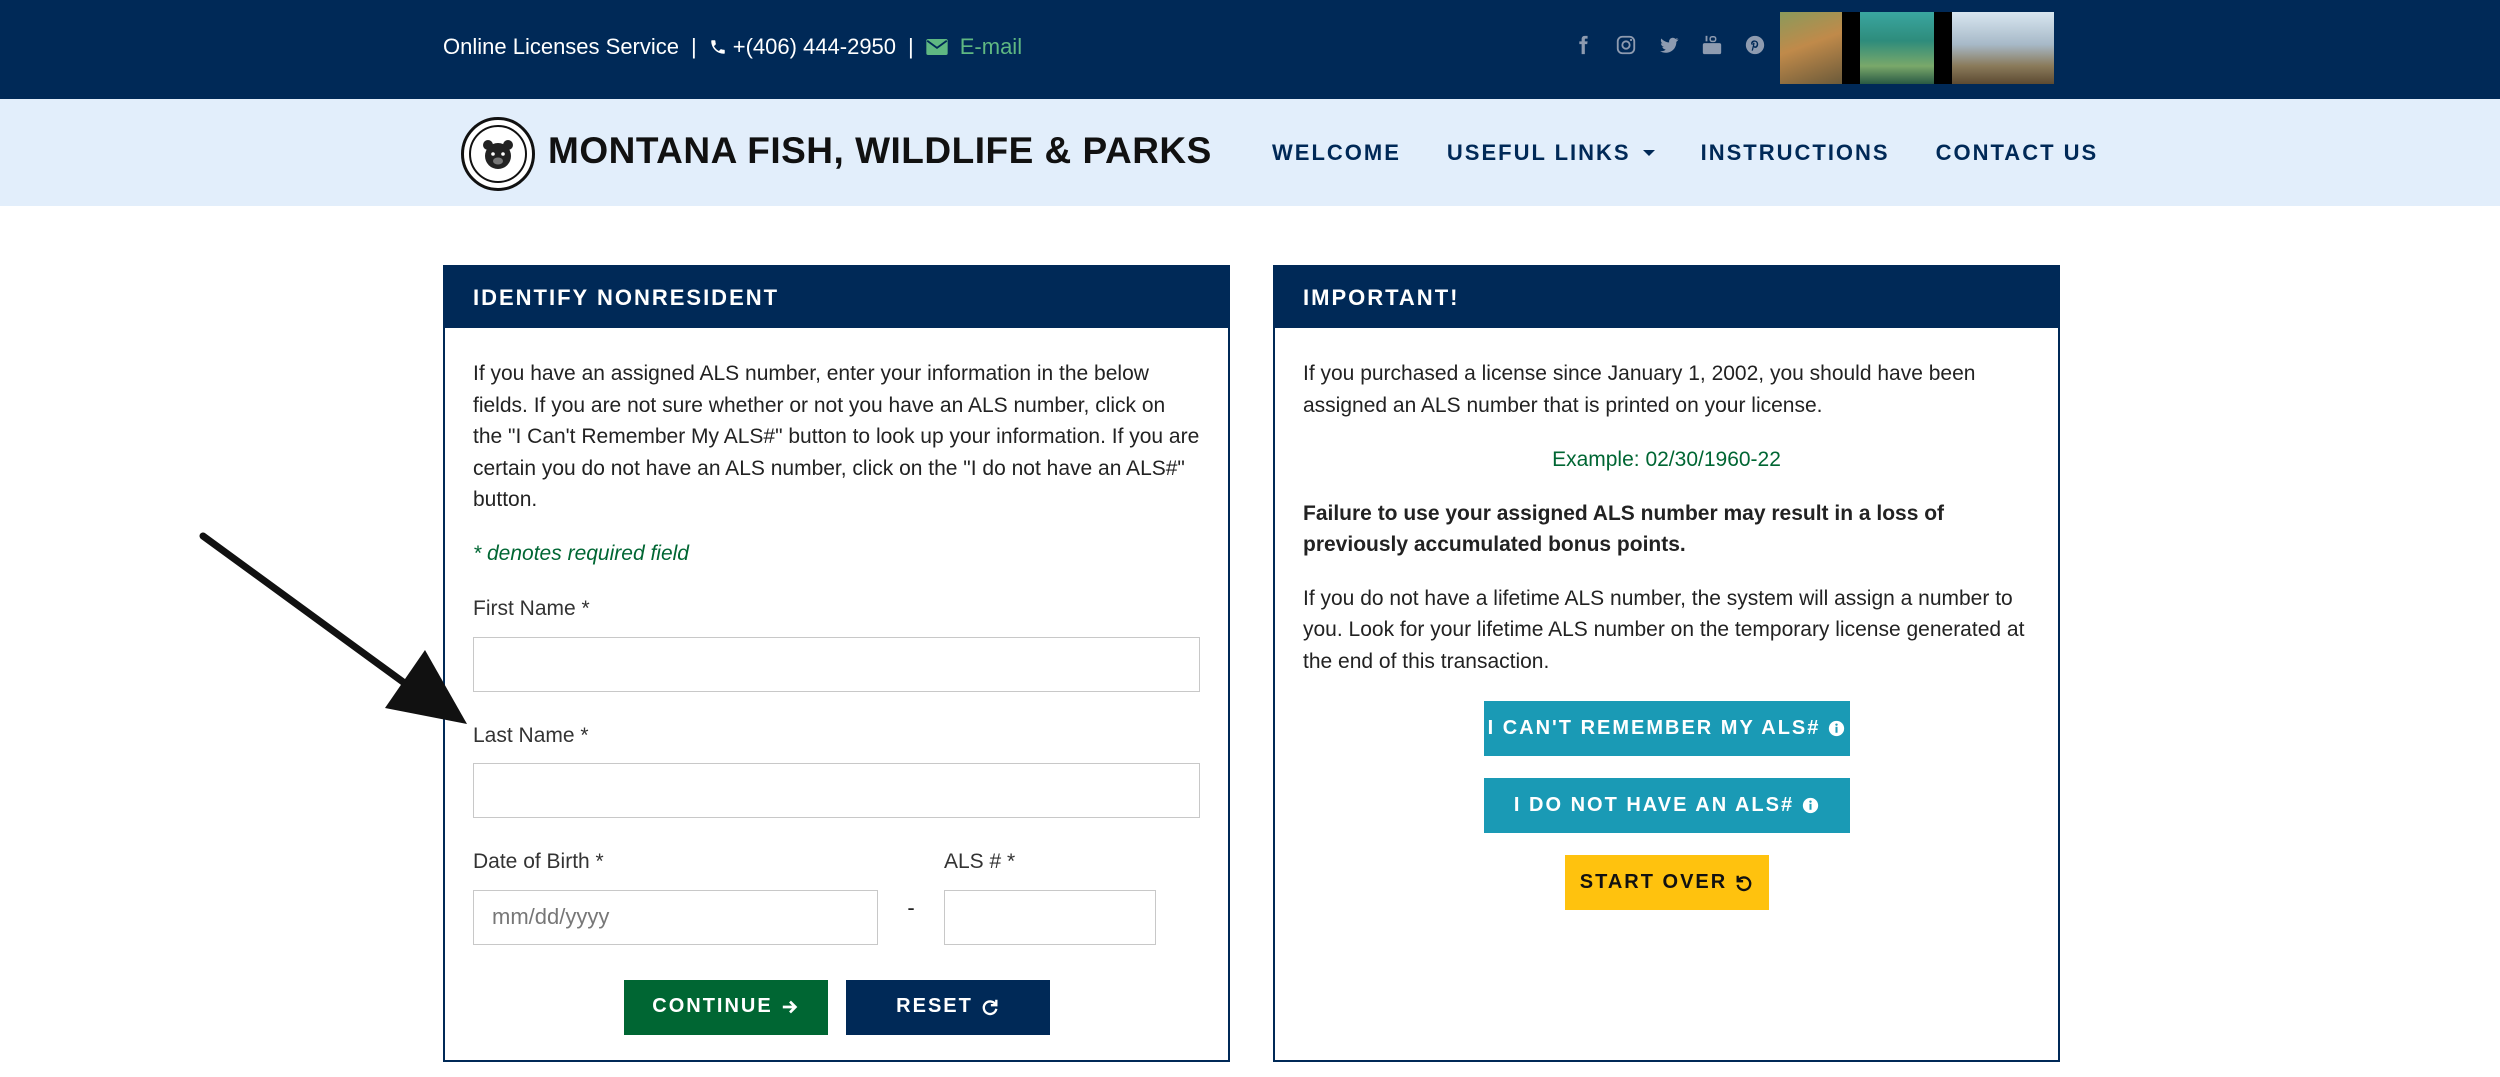  I want to click on header-photo-strip, so click(1917, 48).